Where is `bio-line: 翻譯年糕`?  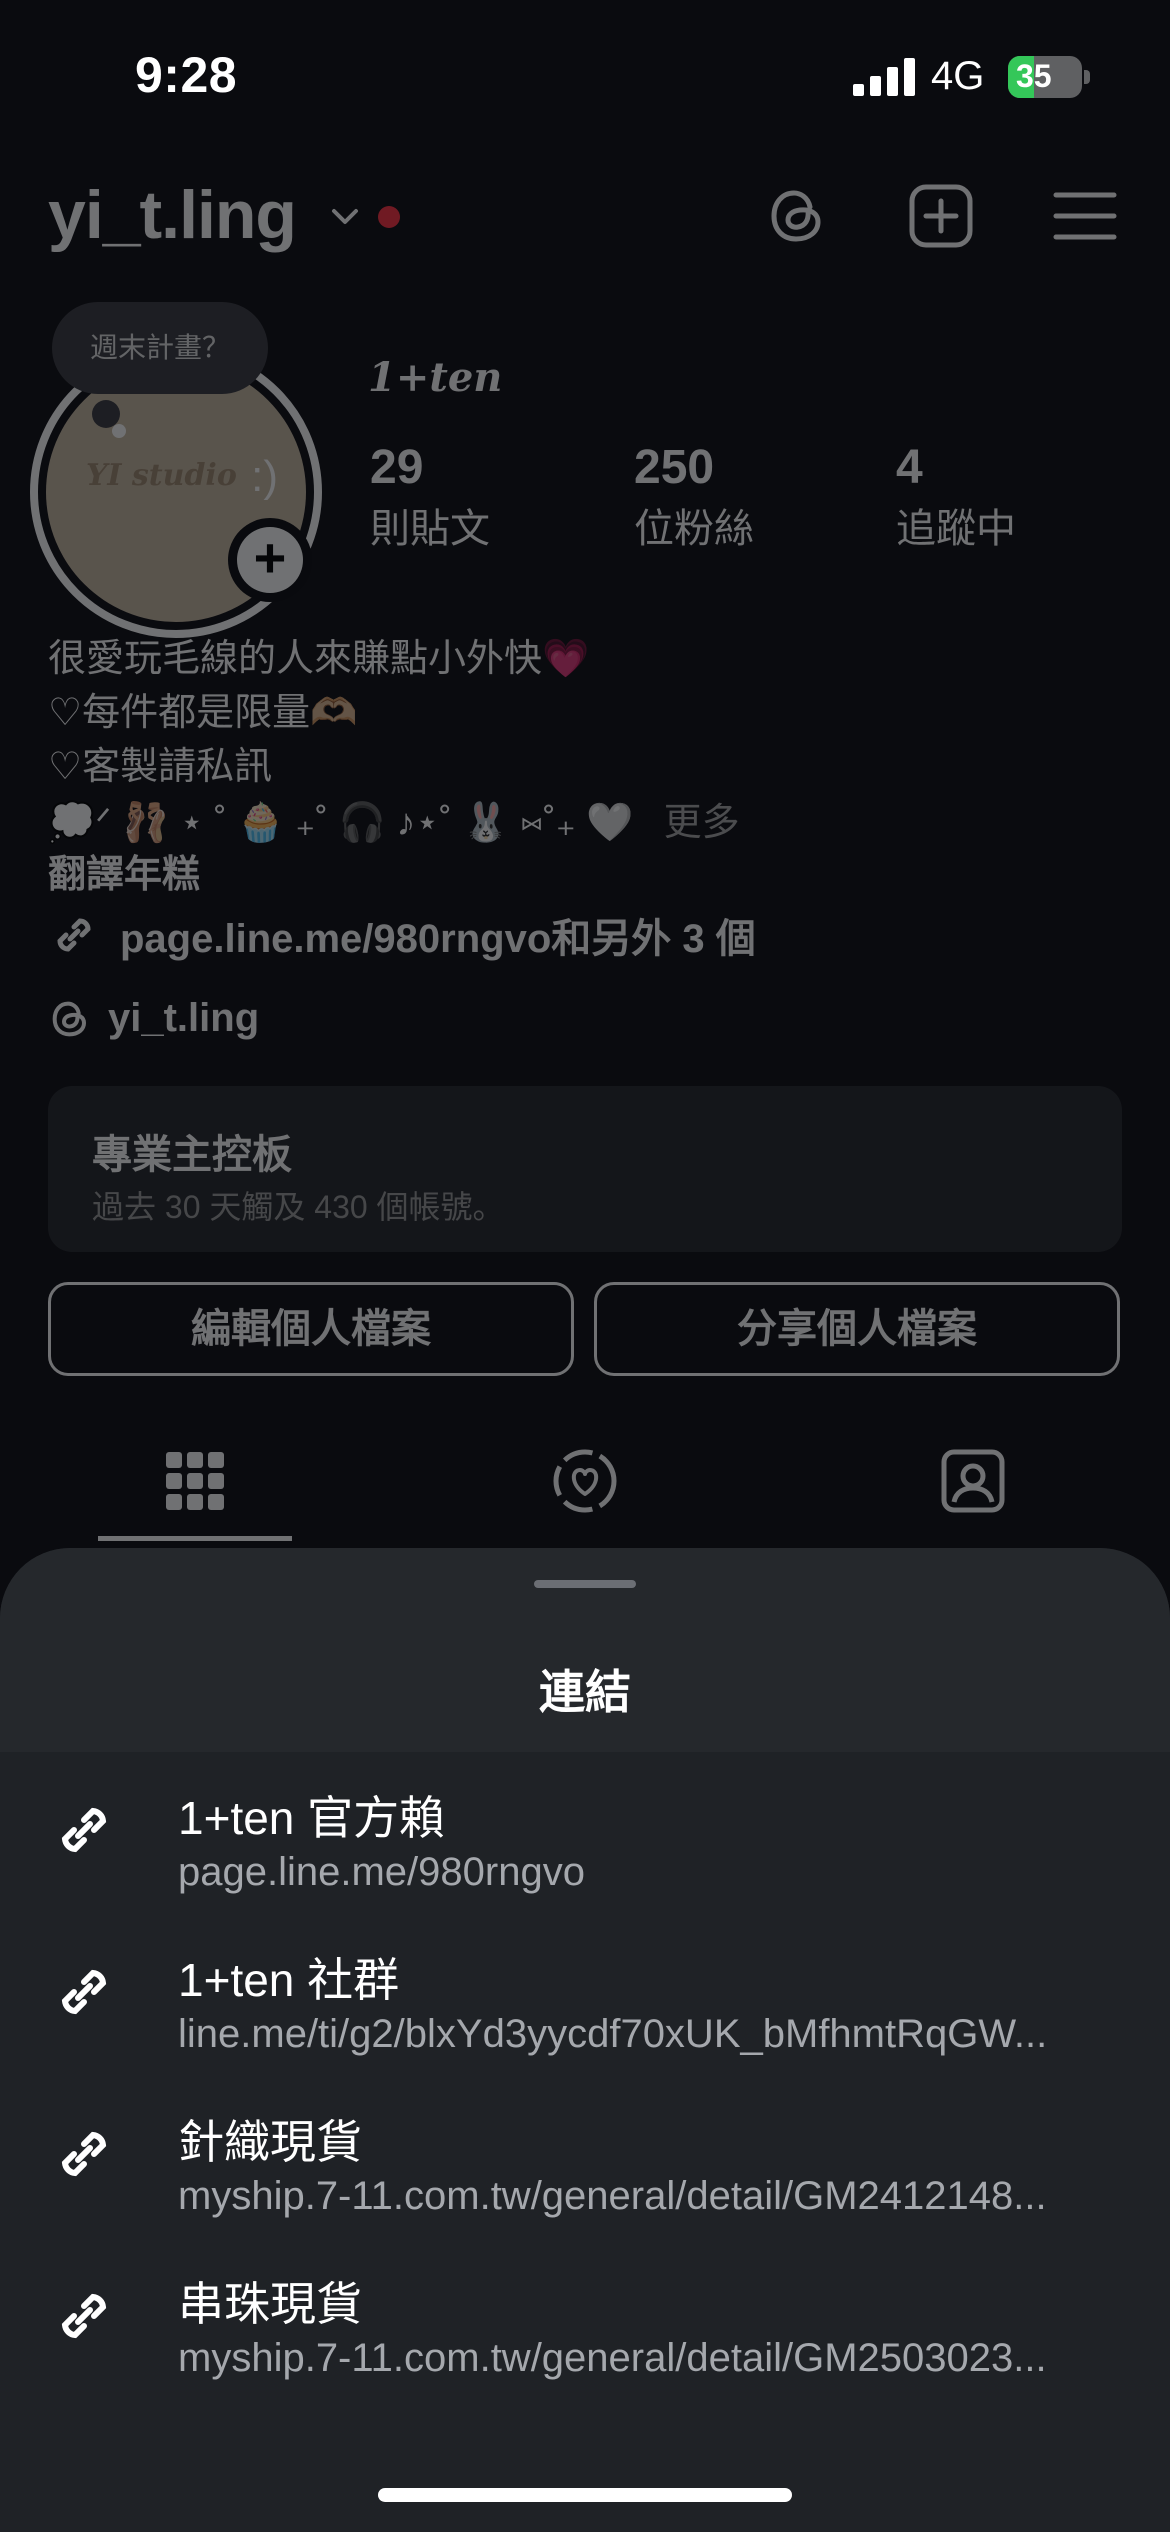 bio-line: 翻譯年糕 is located at coordinates (124, 875).